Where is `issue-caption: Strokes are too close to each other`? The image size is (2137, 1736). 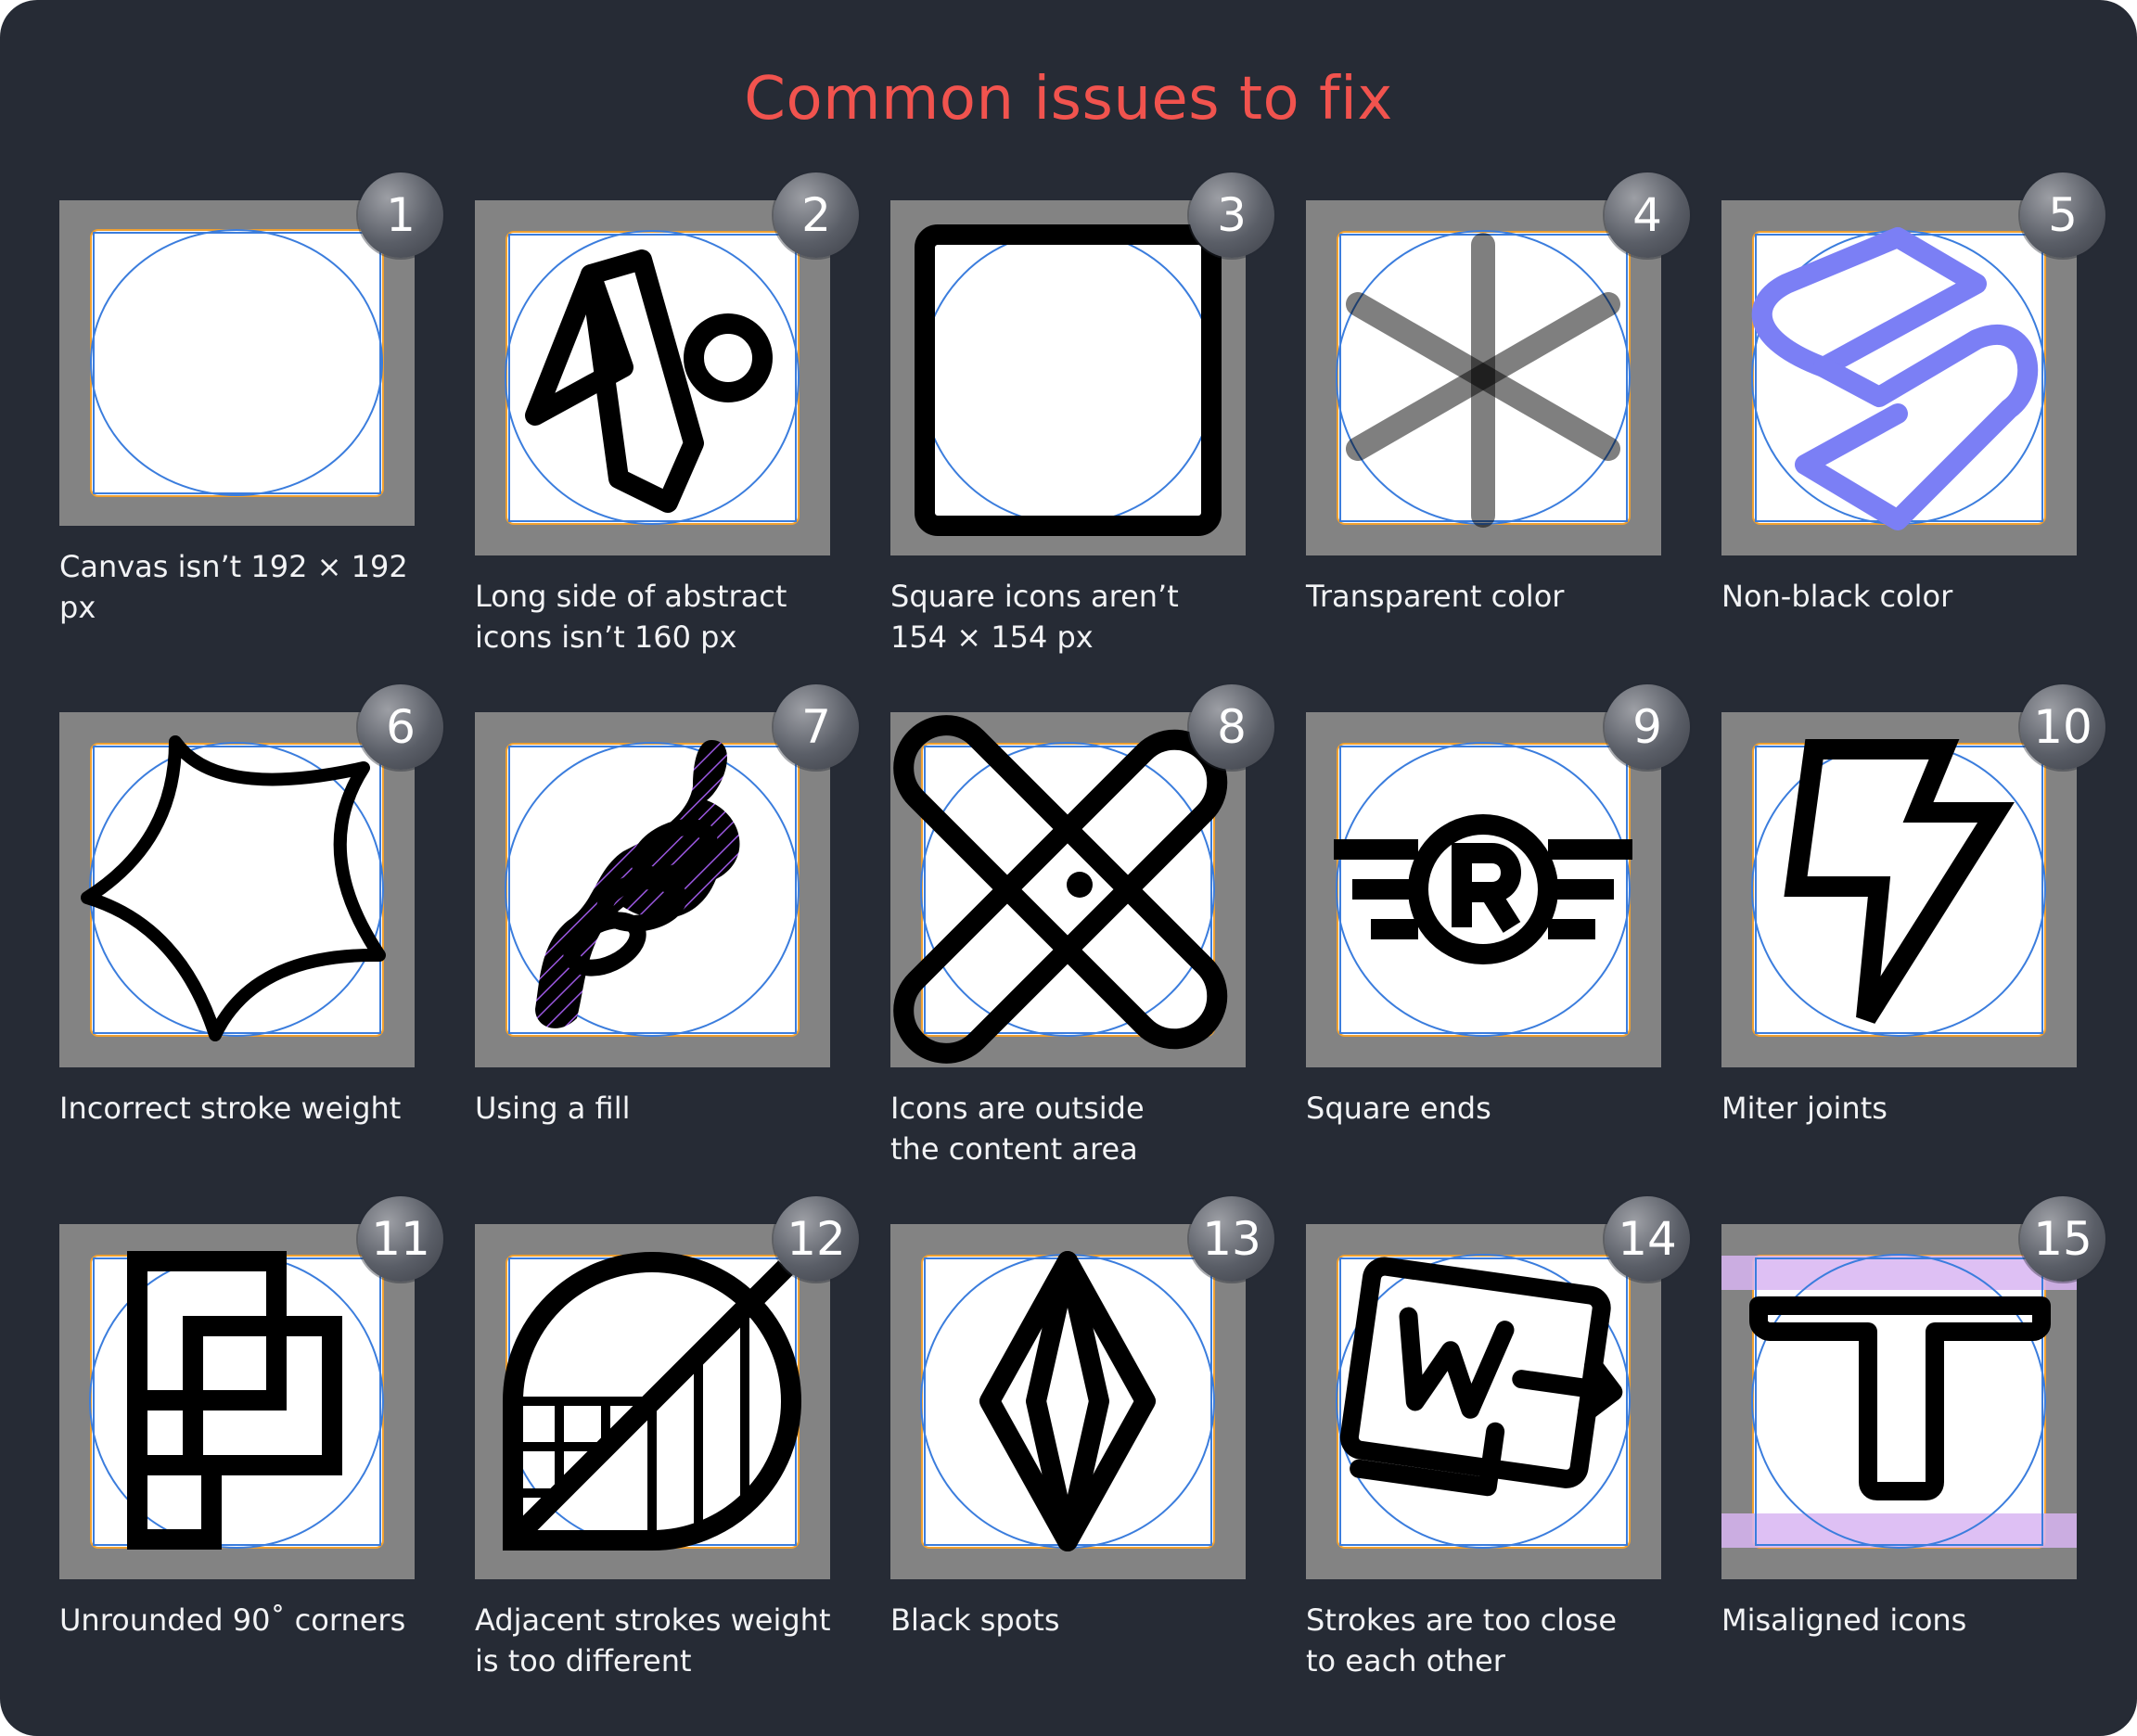
issue-caption: Strokes are too close to each other is located at coordinates (1462, 1640).